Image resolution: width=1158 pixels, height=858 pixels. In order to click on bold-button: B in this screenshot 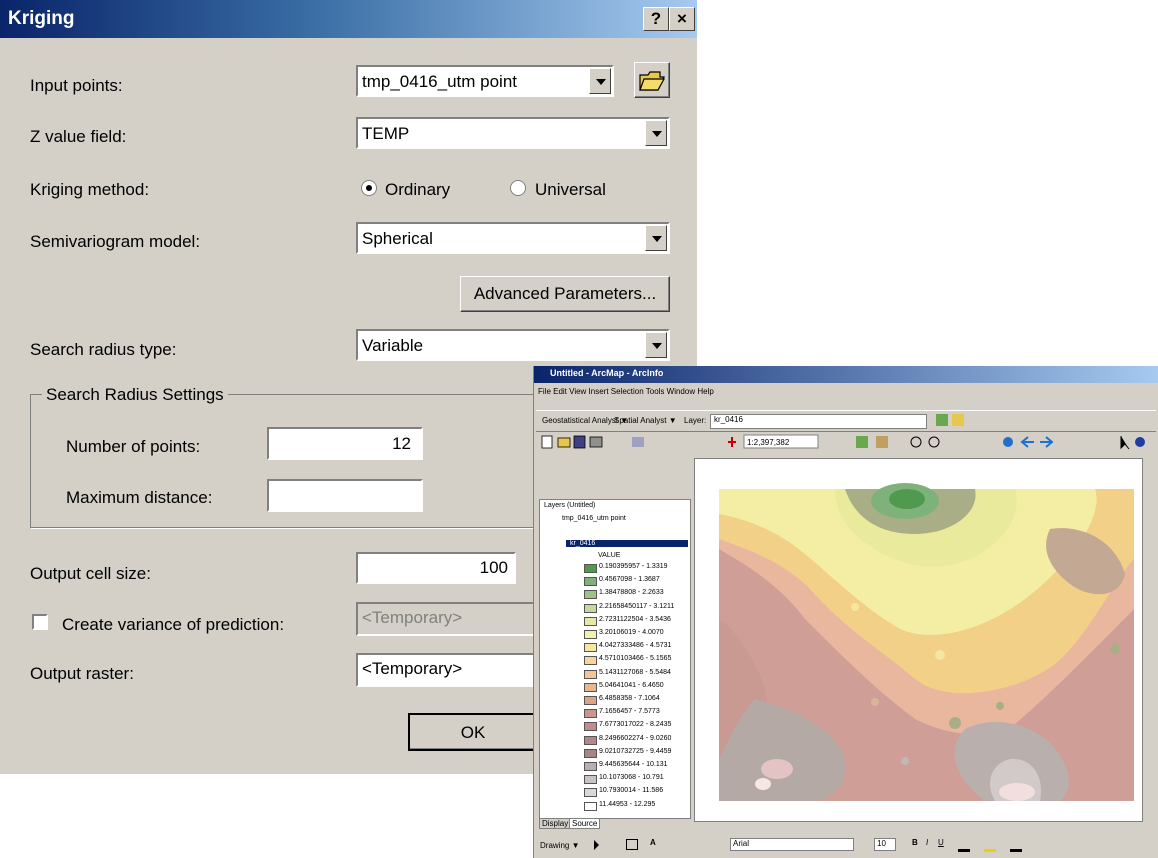, I will do `click(915, 842)`.